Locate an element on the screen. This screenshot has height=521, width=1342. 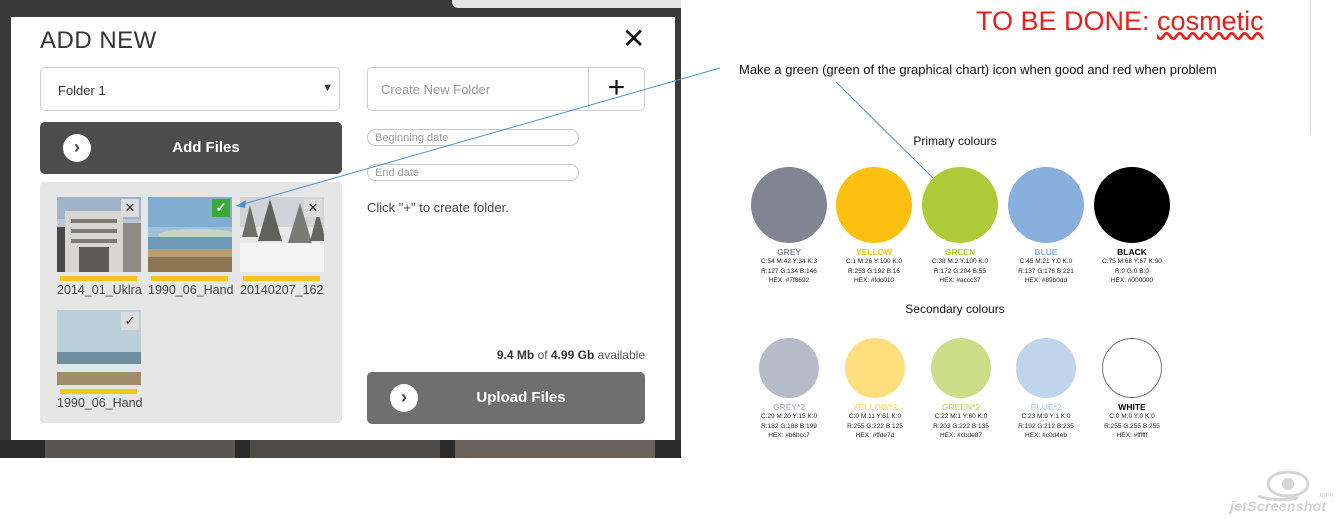
swatch-hex: HEX: #89b0dd is located at coordinates (1046, 280).